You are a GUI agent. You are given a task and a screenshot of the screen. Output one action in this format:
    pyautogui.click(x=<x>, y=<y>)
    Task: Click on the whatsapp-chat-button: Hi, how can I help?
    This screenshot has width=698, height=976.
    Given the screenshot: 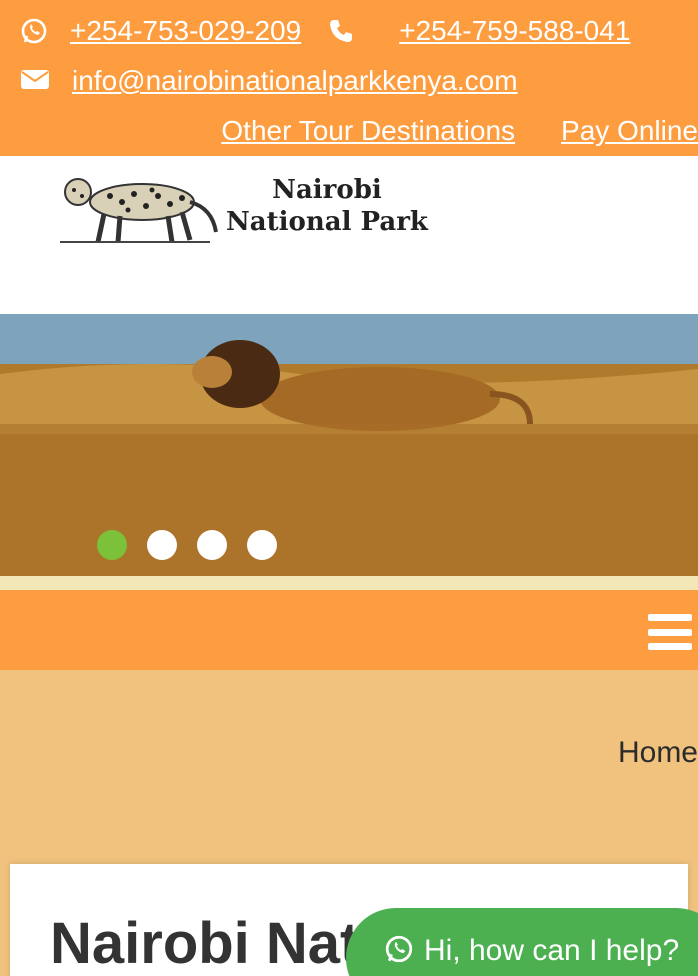 What is the action you would take?
    pyautogui.click(x=522, y=942)
    